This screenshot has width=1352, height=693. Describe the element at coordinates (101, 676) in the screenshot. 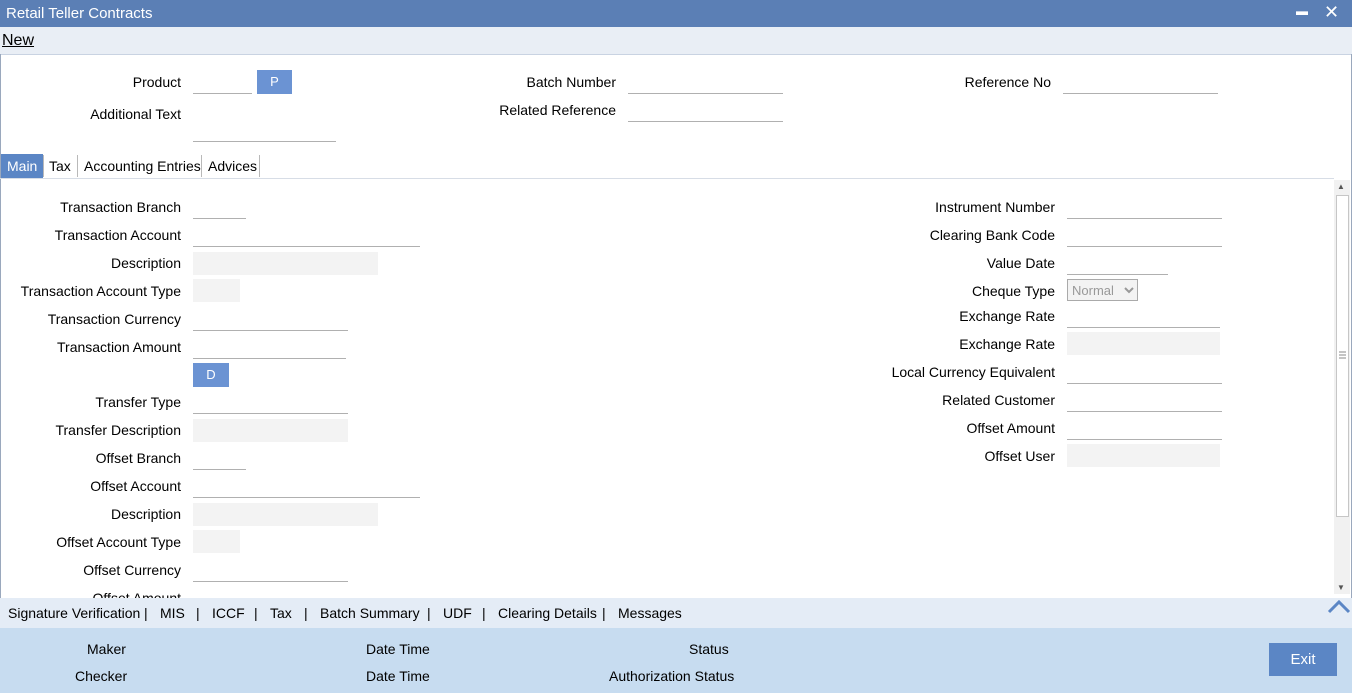

I see `checker-label: Checker` at that location.